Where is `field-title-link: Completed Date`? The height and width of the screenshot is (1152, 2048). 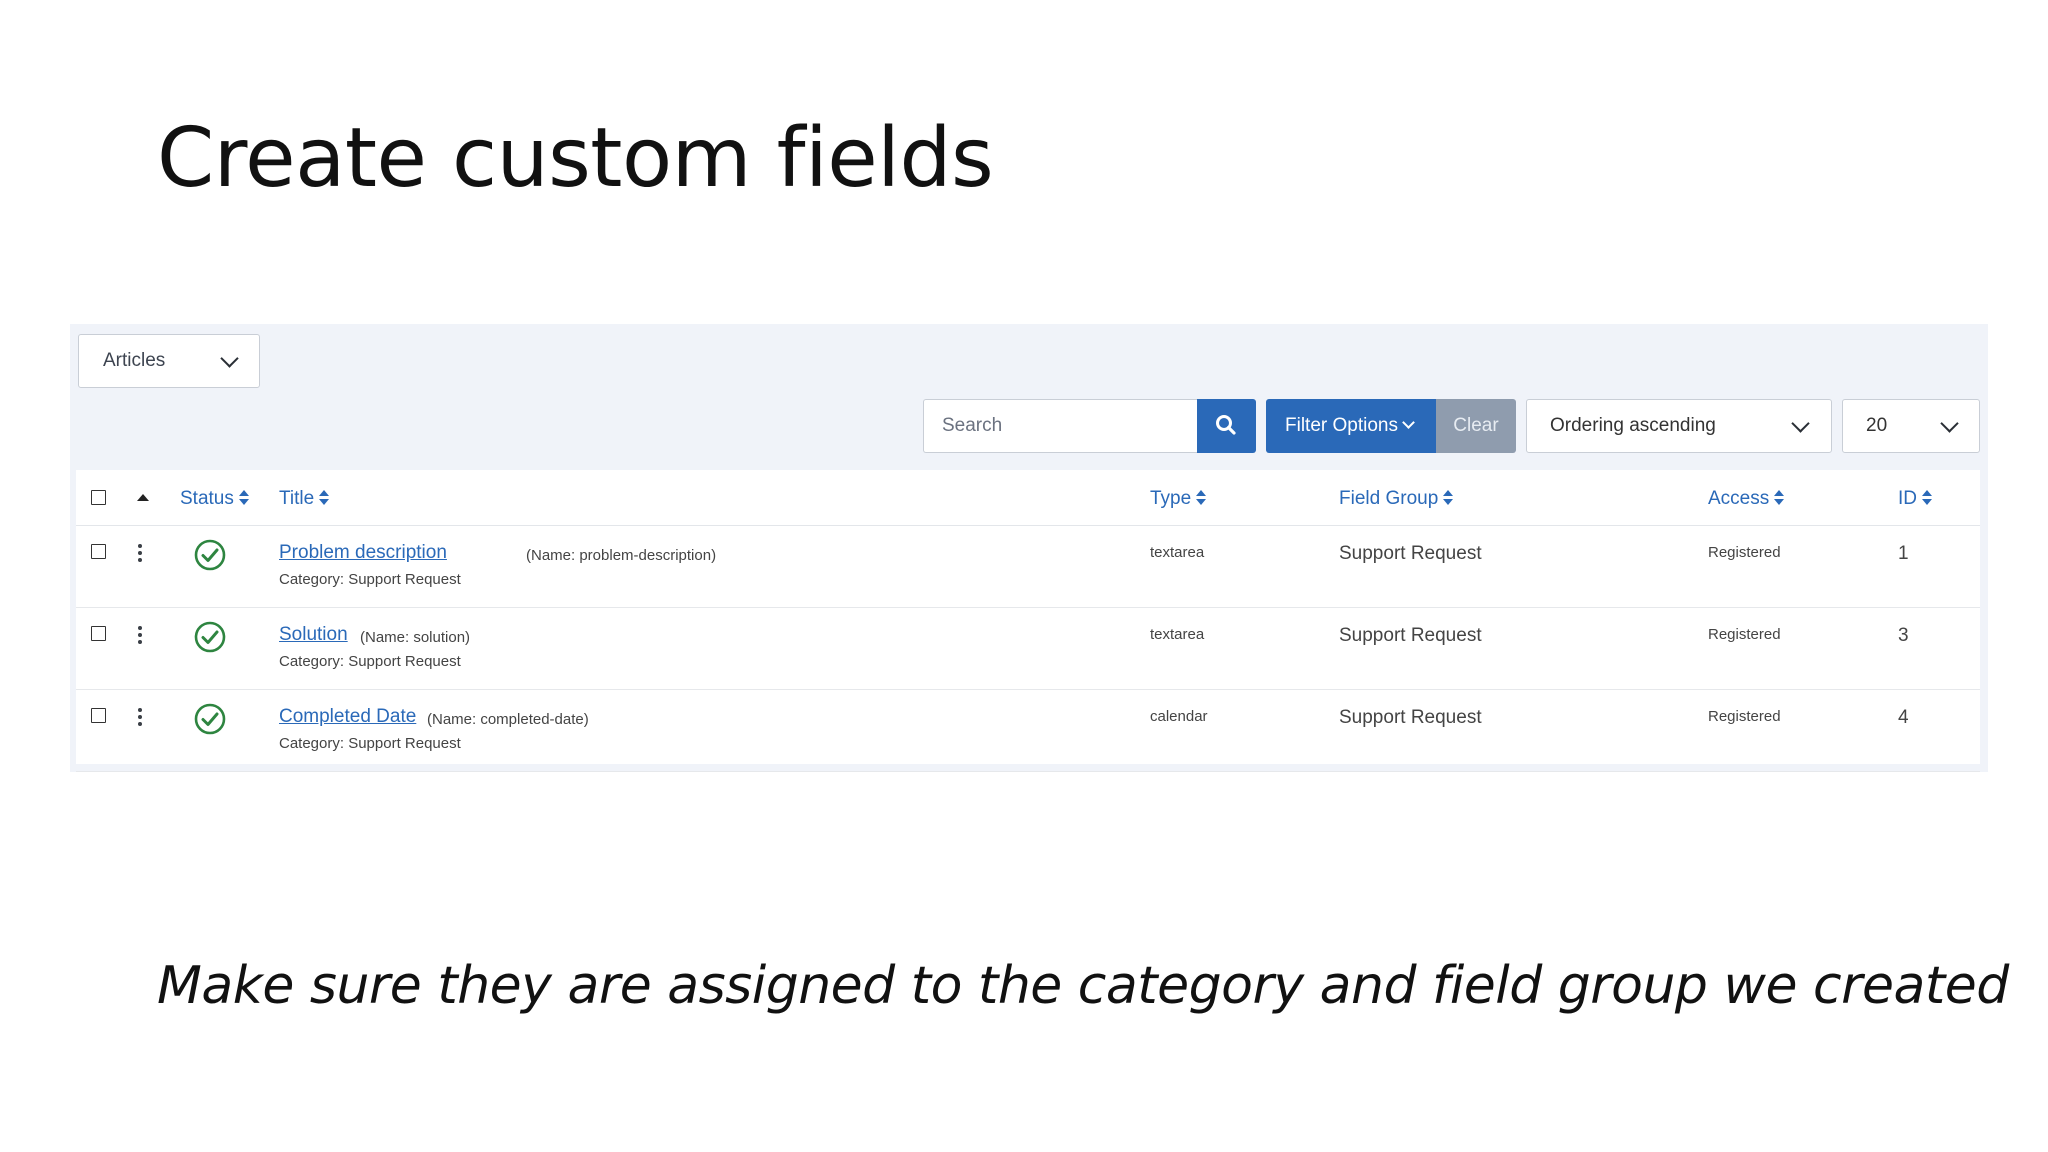 field-title-link: Completed Date is located at coordinates (347, 717).